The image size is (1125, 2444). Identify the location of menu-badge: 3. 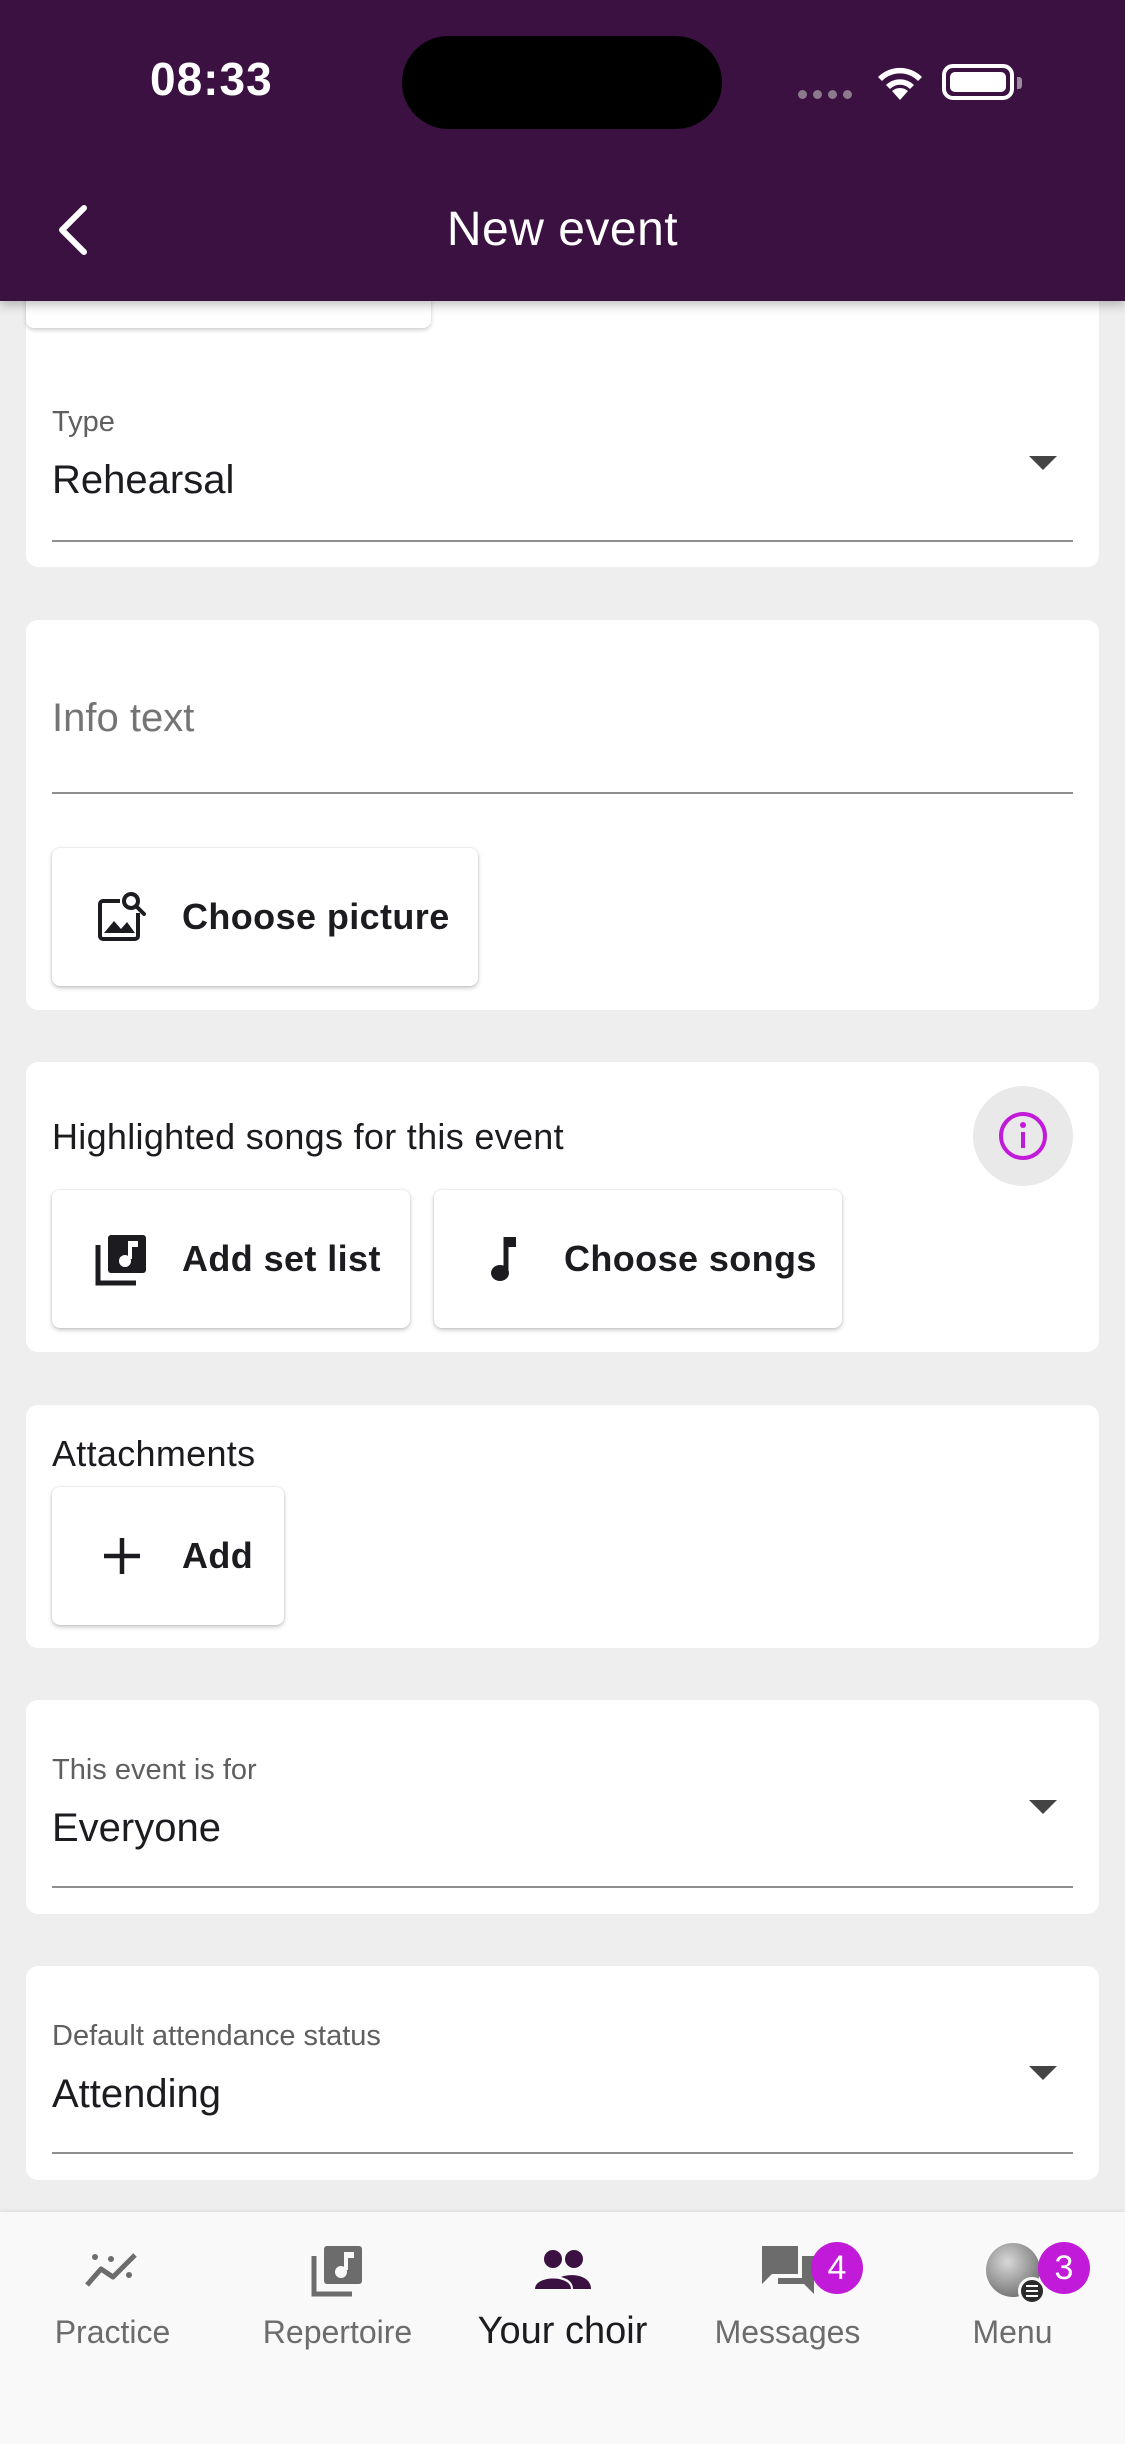
(1064, 2268).